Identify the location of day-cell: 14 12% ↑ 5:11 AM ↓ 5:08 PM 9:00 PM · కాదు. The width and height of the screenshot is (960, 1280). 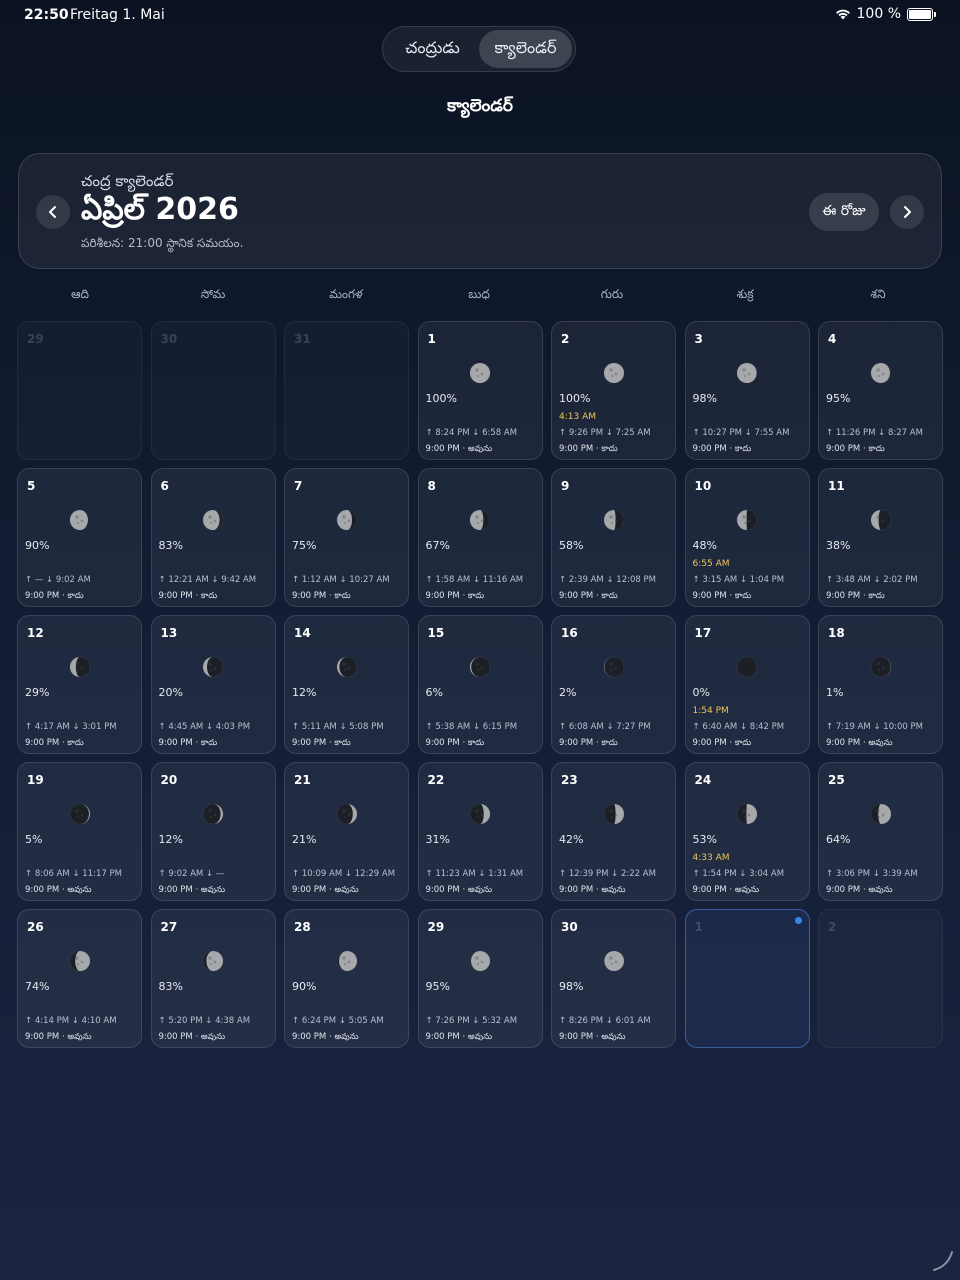
(346, 684).